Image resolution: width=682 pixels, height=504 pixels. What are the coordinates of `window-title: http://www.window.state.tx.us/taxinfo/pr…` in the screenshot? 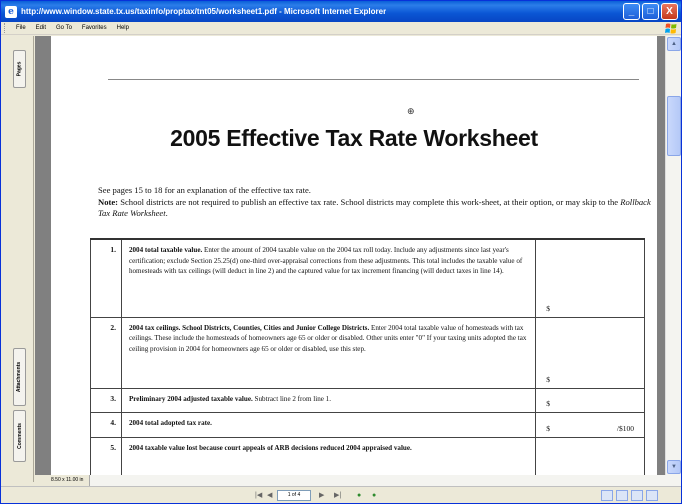 It's located at (204, 11).